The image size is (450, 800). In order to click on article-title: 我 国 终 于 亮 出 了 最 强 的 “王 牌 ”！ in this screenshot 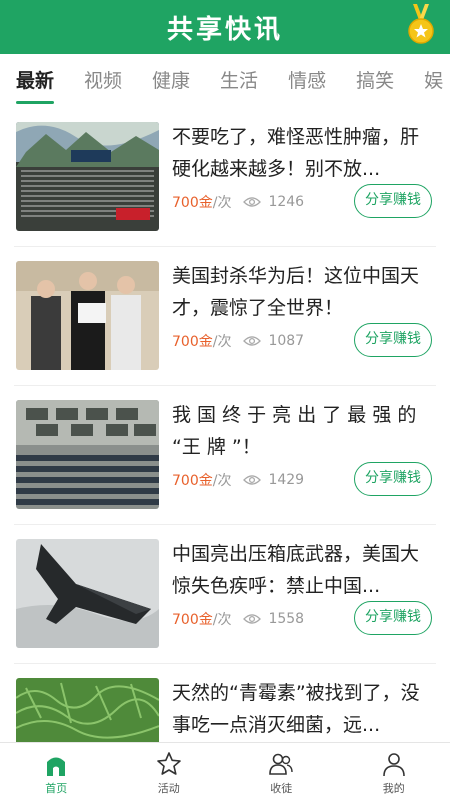, I will do `click(294, 431)`.